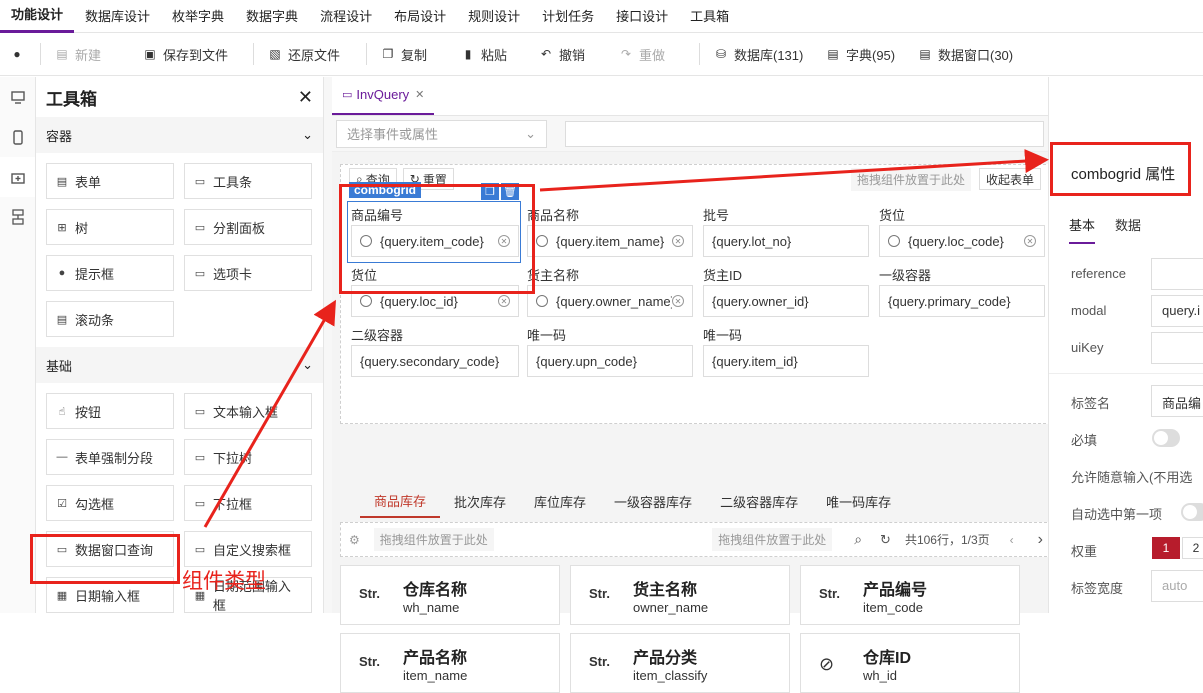 The height and width of the screenshot is (693, 1203). I want to click on collapse-form-button: 收起表单, so click(1009, 179).